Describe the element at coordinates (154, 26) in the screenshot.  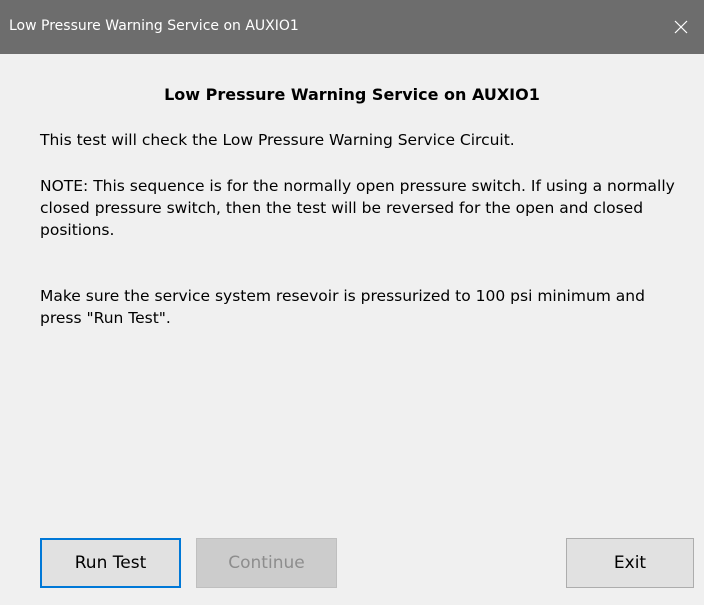
I see `window-title: Low Pressure Warning Service on AUXIO1` at that location.